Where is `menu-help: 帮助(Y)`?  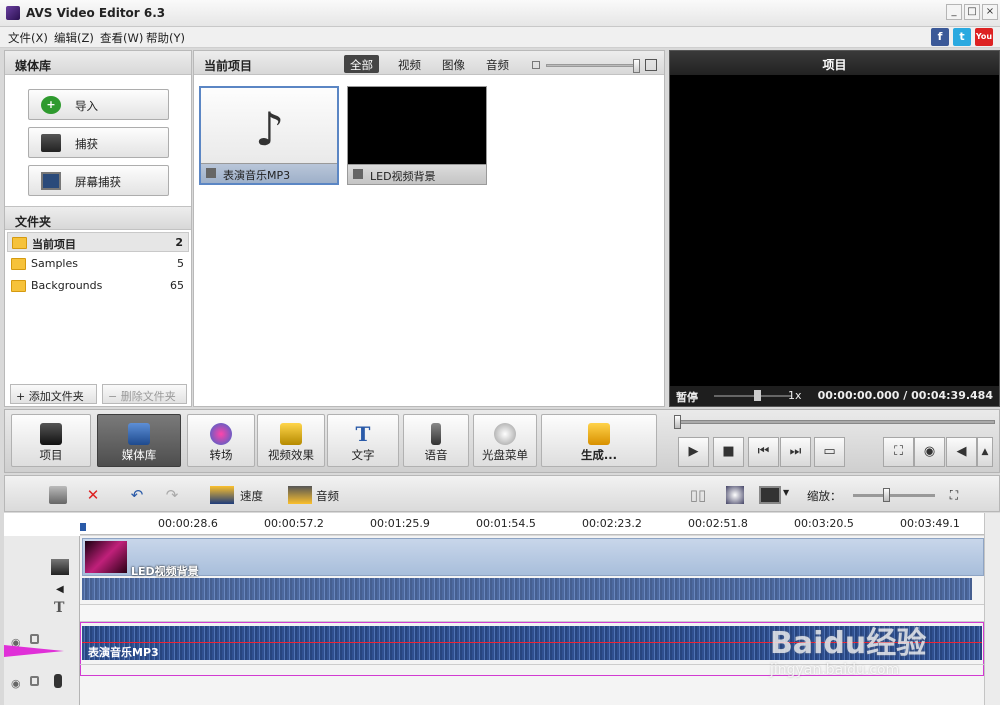 menu-help: 帮助(Y) is located at coordinates (165, 38).